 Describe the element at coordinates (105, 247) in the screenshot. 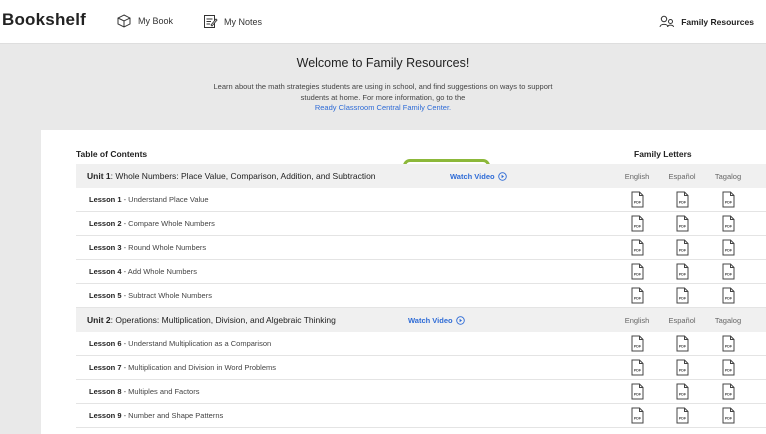

I see `lesson-number: Lesson 3` at that location.